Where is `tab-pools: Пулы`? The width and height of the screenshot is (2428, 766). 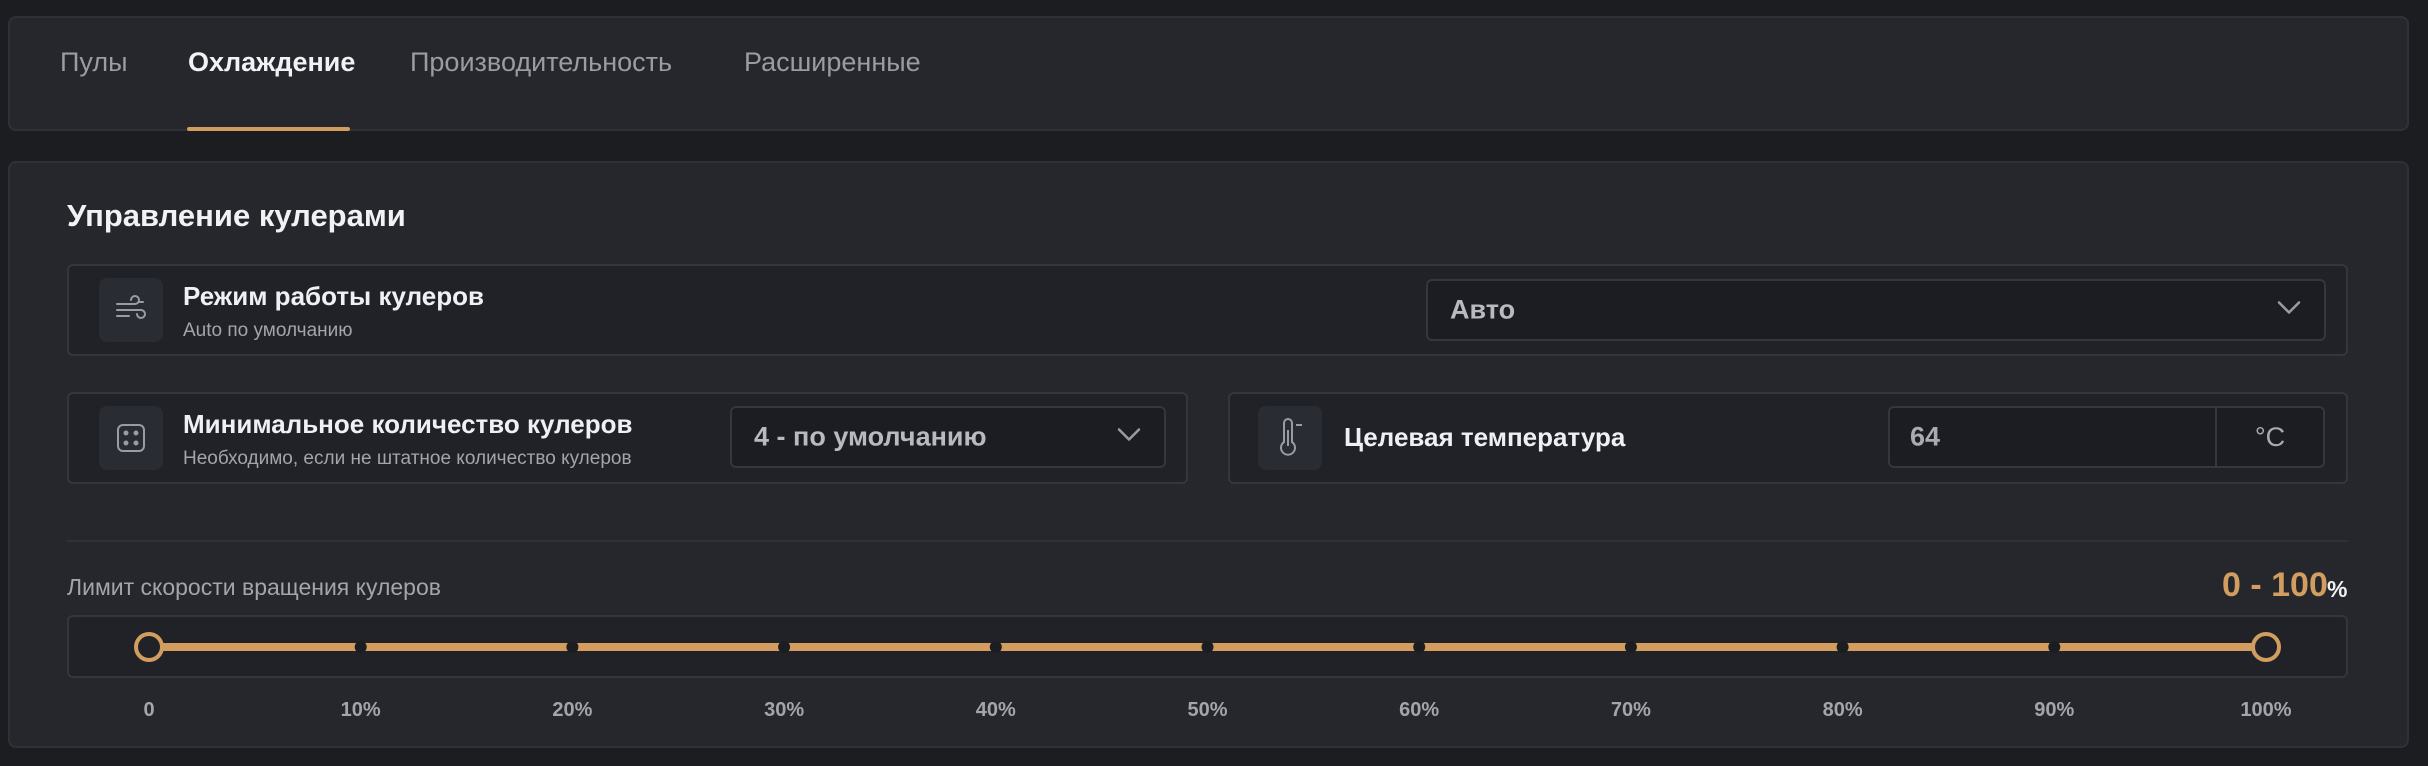
tab-pools: Пулы is located at coordinates (93, 62).